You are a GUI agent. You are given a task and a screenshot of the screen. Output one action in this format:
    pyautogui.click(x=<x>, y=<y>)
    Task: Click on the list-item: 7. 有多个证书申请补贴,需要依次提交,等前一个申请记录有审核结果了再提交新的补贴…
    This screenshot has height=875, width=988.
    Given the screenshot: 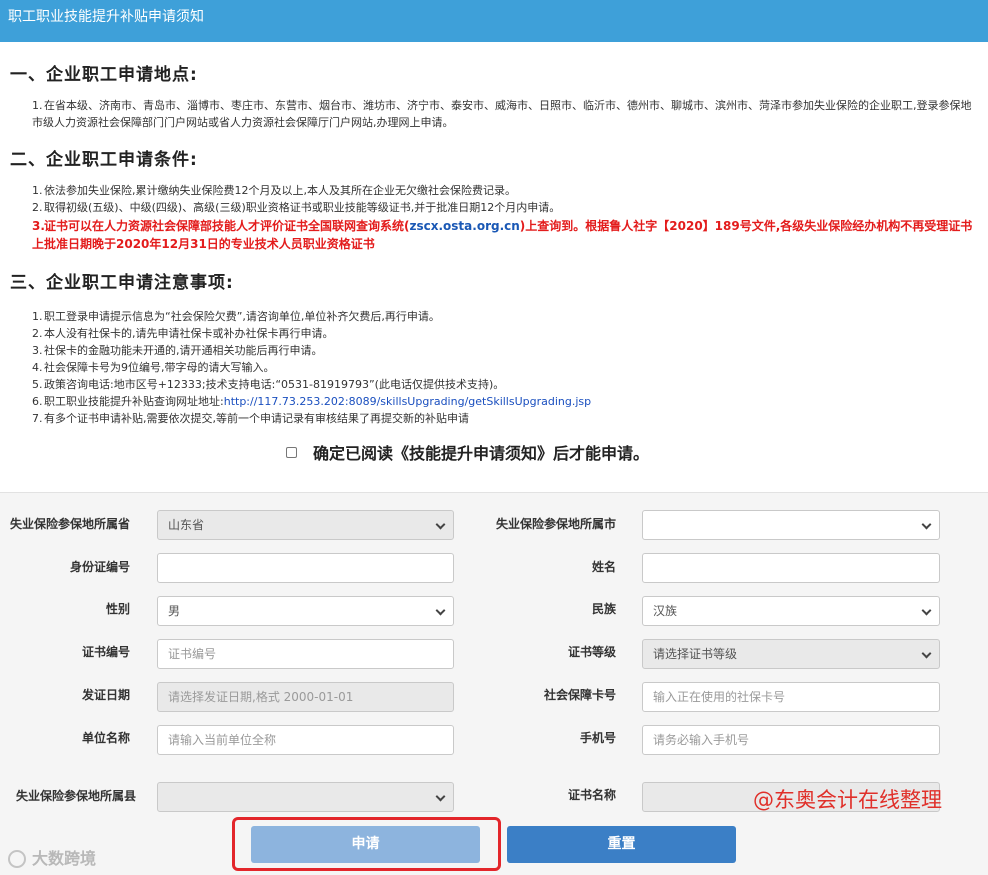 What is the action you would take?
    pyautogui.click(x=250, y=418)
    